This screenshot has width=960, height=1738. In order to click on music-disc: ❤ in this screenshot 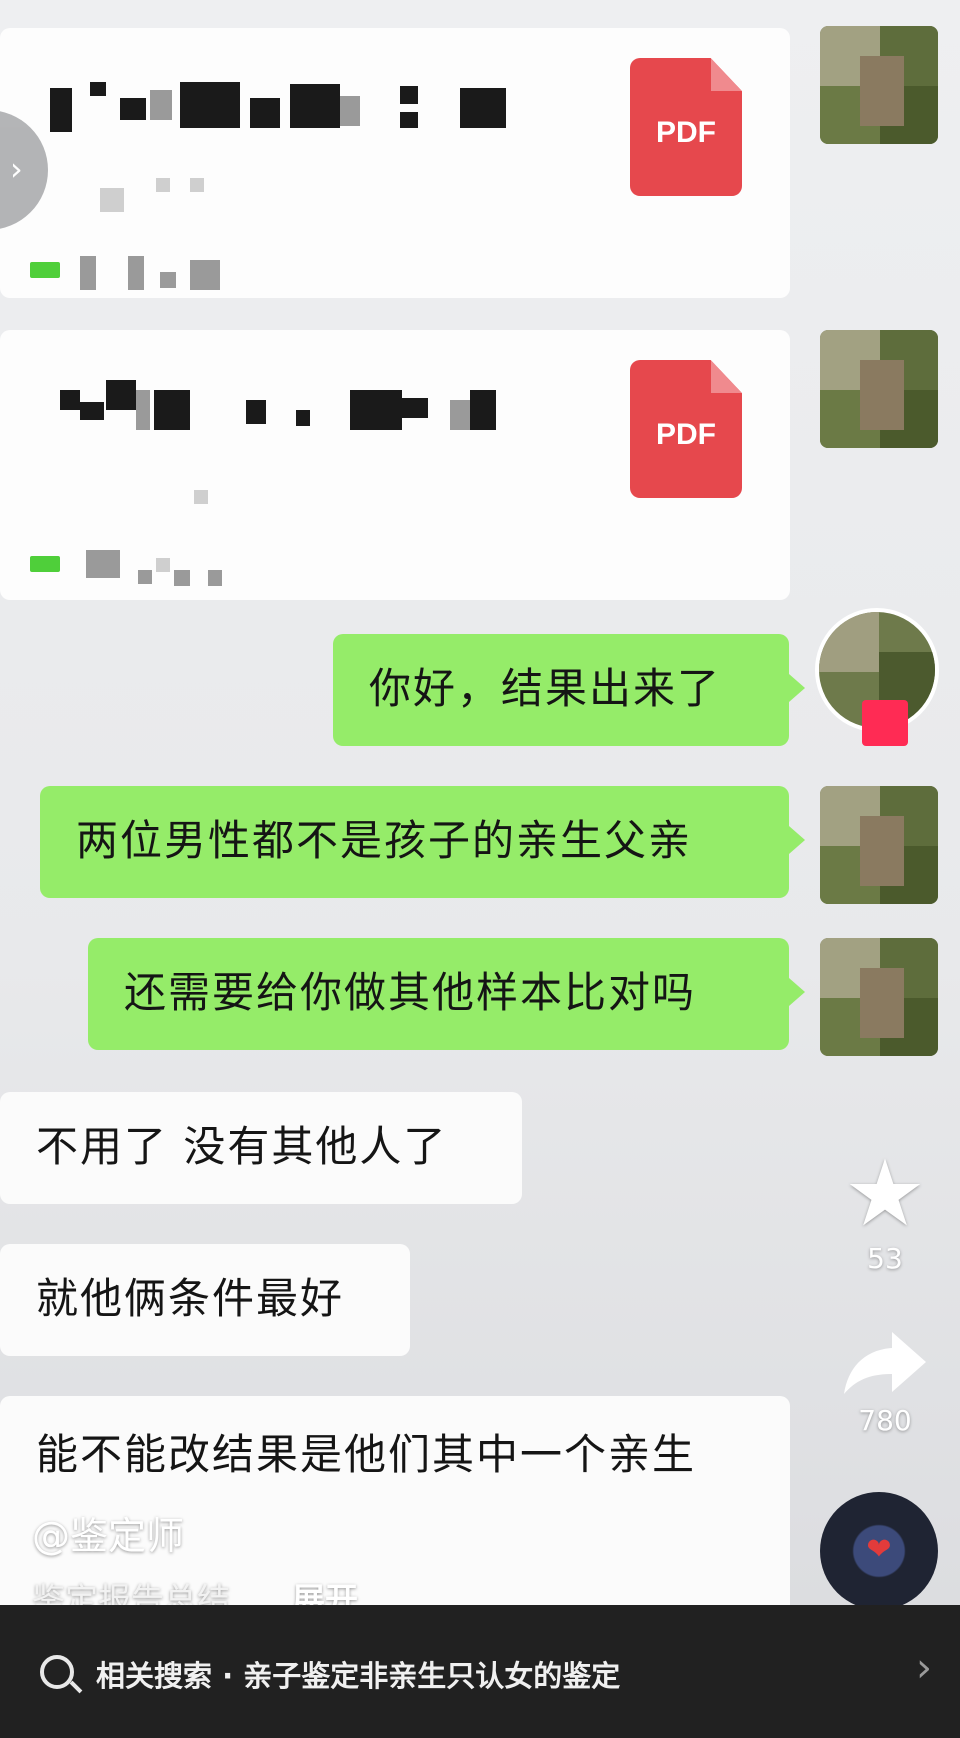, I will do `click(879, 1551)`.